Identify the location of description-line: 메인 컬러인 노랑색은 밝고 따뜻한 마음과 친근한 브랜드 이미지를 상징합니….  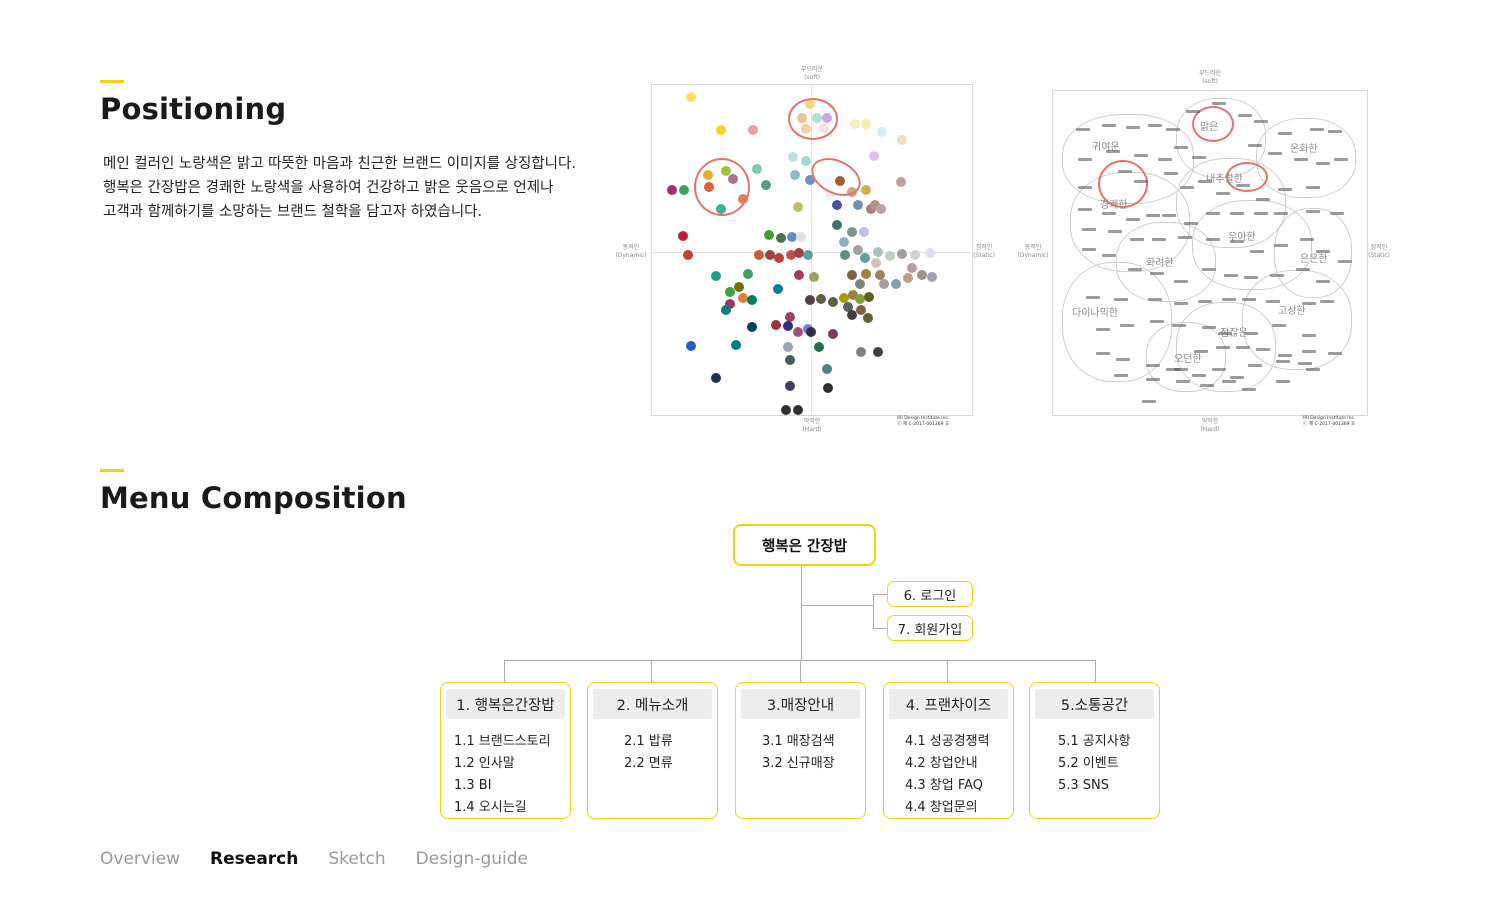
(339, 164).